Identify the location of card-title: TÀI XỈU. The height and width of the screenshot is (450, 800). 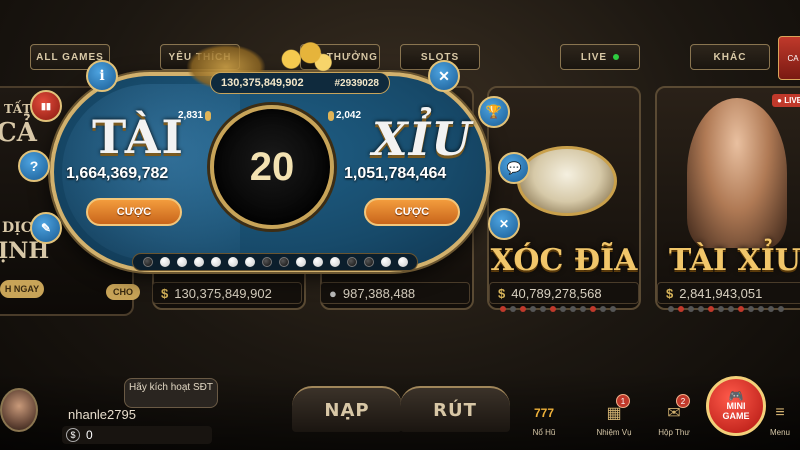
(734, 260).